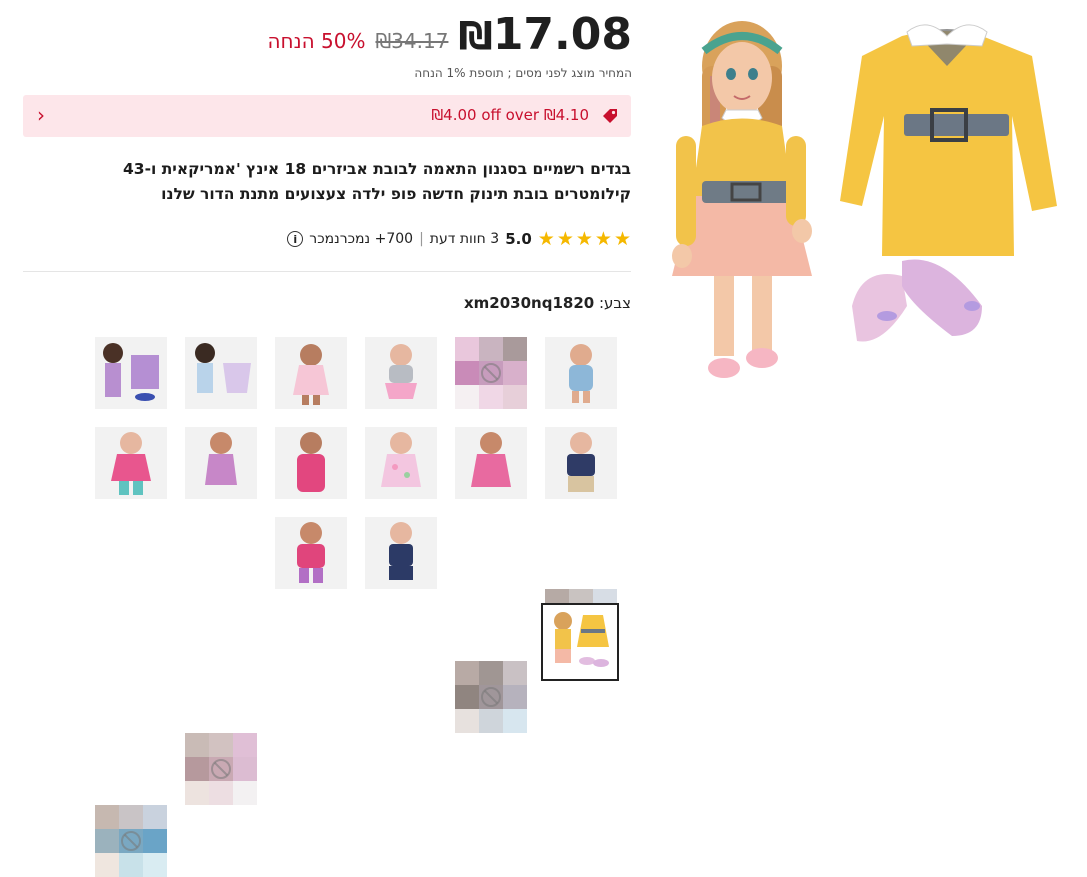 Image resolution: width=1087 pixels, height=877 pixels. I want to click on divider, so click(327, 271).